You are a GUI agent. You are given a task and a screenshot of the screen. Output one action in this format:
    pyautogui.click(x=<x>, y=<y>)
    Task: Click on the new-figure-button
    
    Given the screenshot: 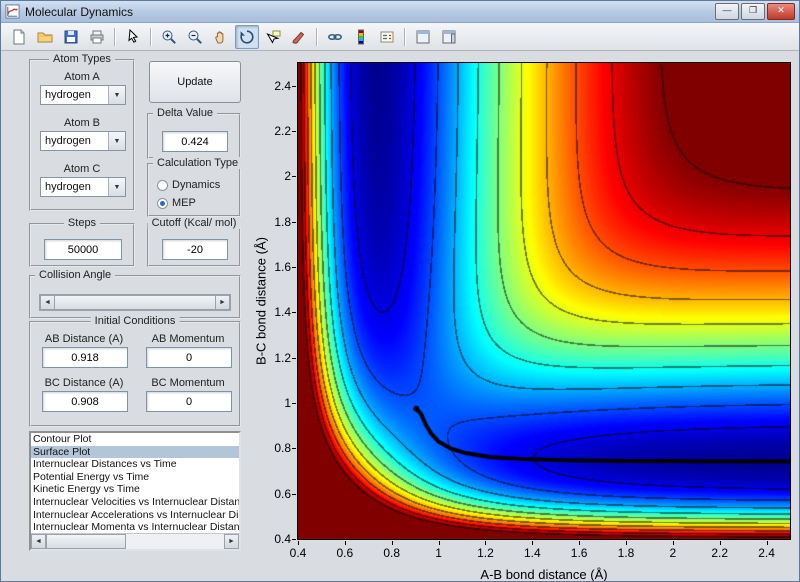 What is the action you would take?
    pyautogui.click(x=19, y=37)
    